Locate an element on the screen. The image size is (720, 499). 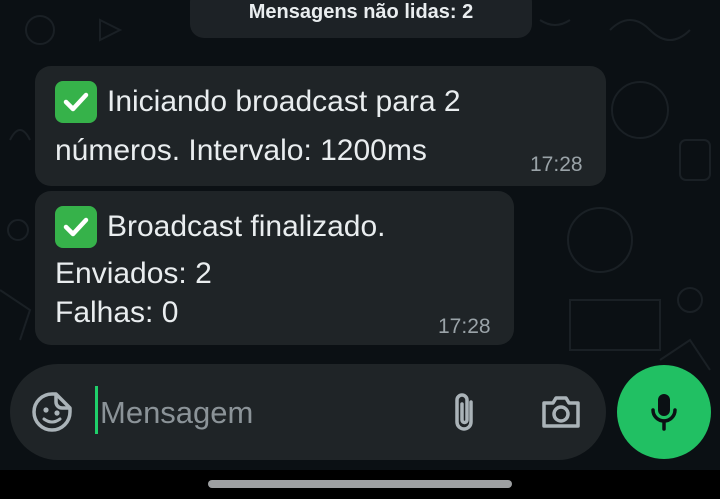
paperclip-icon is located at coordinates (464, 412).